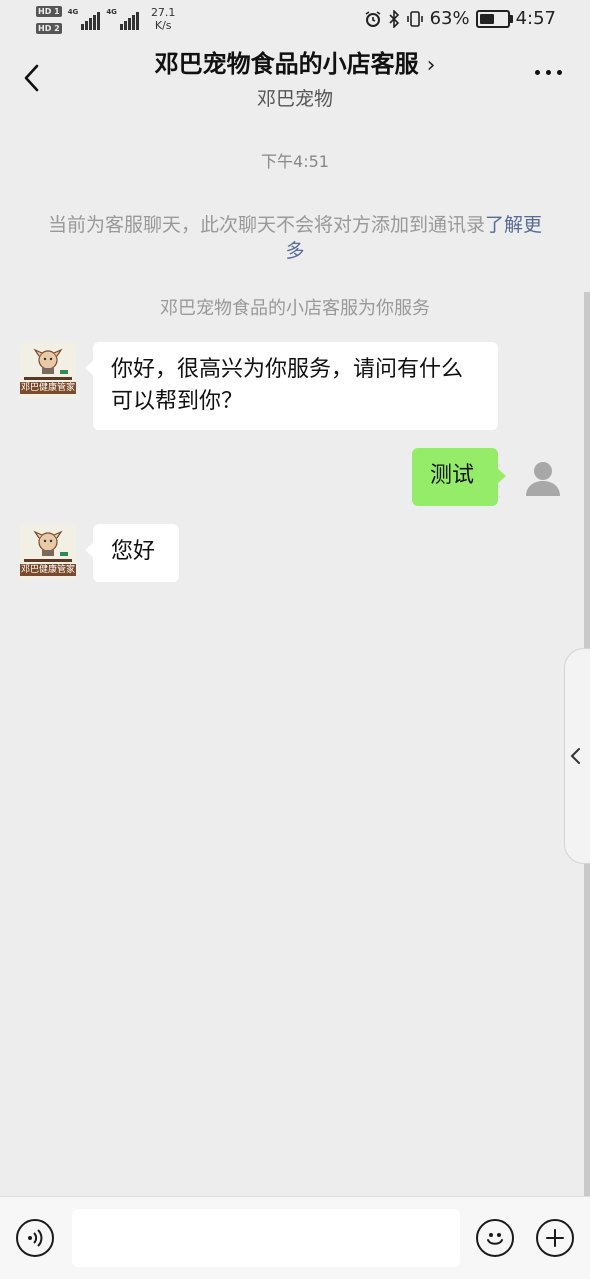  I want to click on system-notice: 当前为客服聊天，此次聊天不会将对方添加到通讯录了解更多, so click(295, 238).